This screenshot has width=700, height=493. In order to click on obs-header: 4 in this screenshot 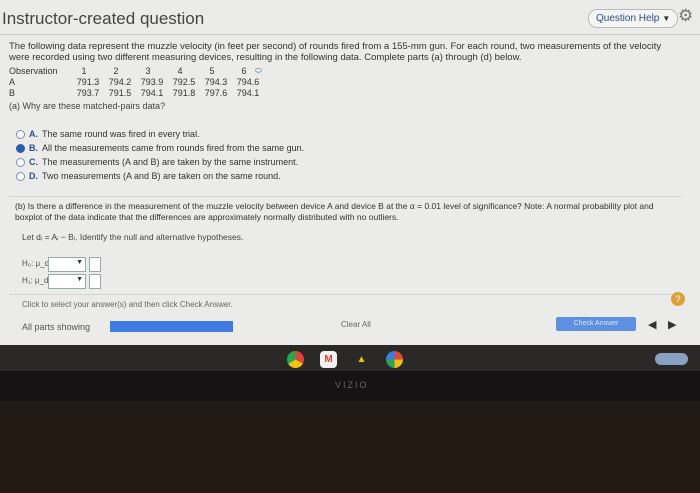, I will do `click(180, 71)`.